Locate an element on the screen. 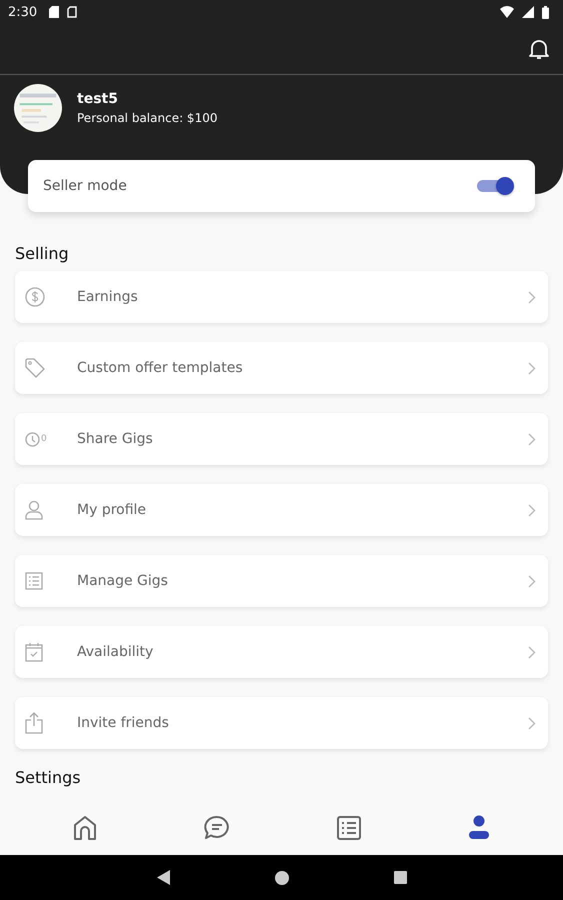 This screenshot has height=900, width=563. notification-bell-icon is located at coordinates (539, 49).